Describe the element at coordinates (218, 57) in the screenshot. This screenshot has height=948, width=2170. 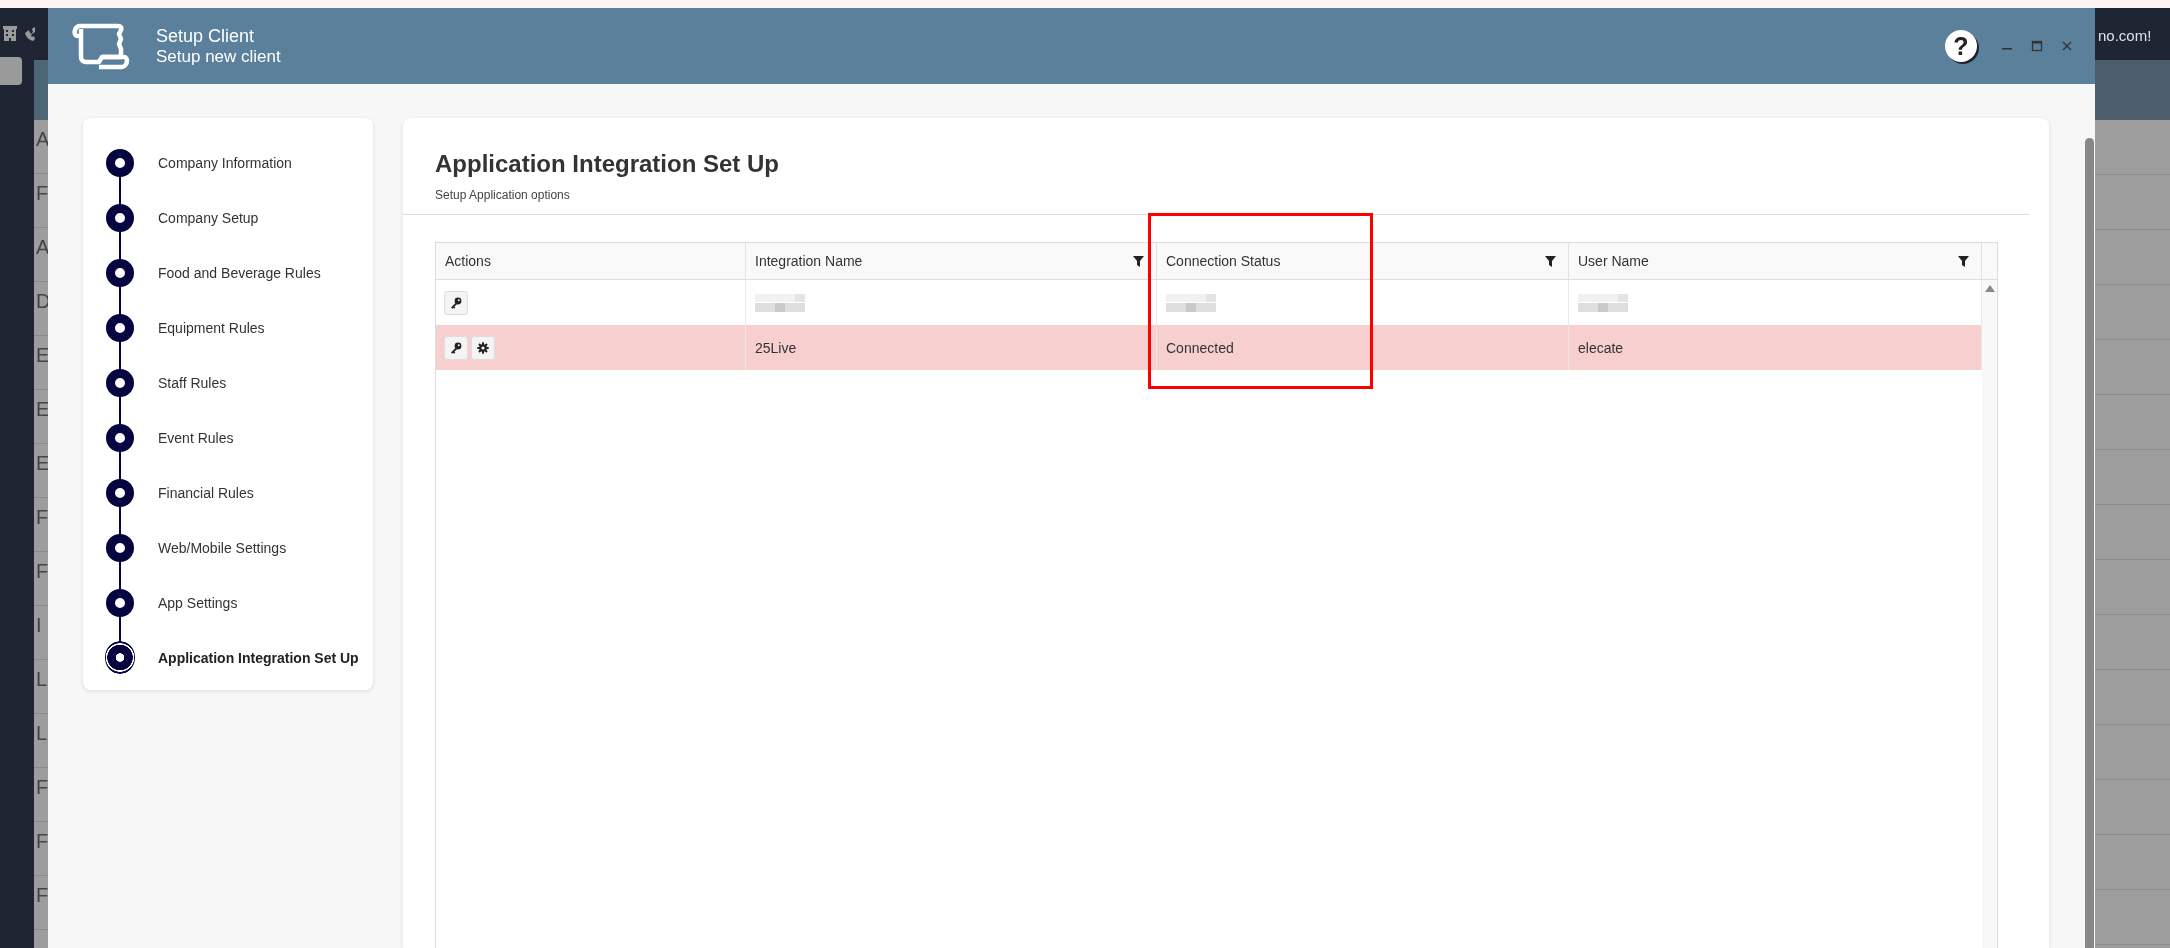
I see `dialog-subtitle: Setup new client` at that location.